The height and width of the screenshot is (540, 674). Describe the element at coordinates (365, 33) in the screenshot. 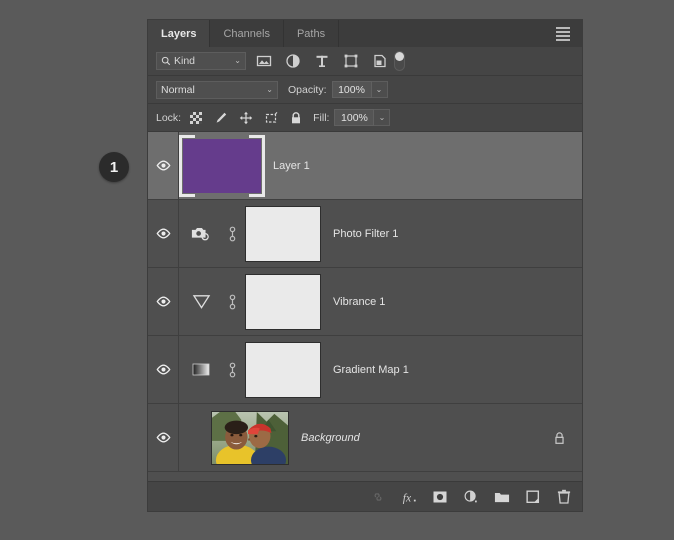

I see `panel-tab-bar: Layers Channels Paths` at that location.